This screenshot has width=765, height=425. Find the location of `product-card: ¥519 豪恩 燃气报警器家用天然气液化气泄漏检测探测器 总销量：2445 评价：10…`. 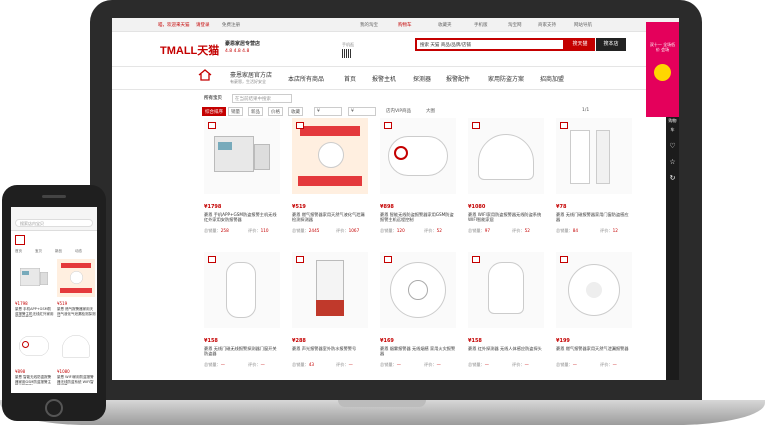

product-card: ¥519 豪恩 燃气报警器家用天然气液化气泄漏检测探测器 总销量：2445 评价：10… is located at coordinates (330, 182).